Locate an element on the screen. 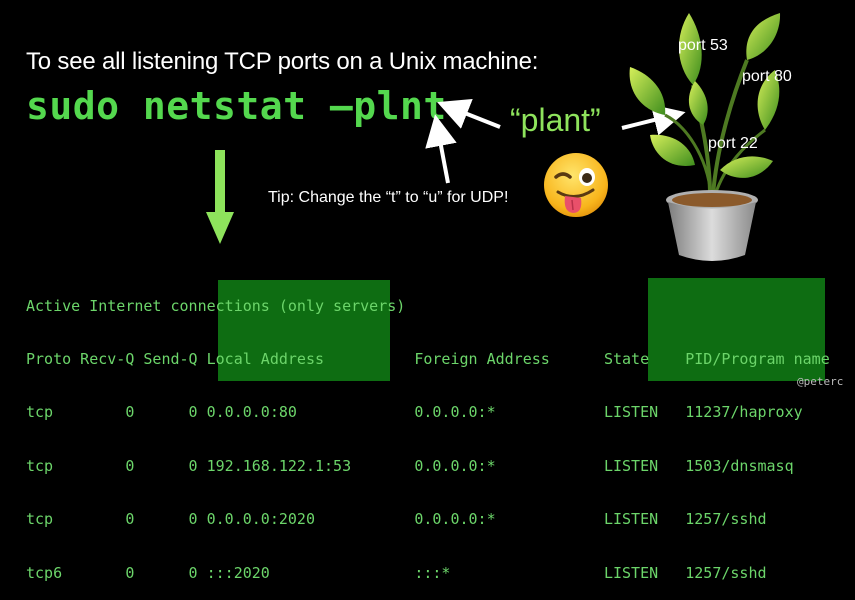 The width and height of the screenshot is (855, 600). arrow-to-t-icon is located at coordinates (441, 149).